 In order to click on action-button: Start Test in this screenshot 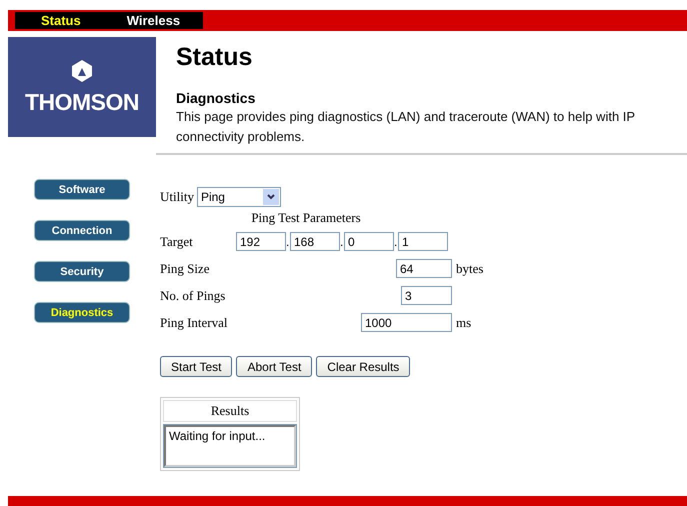, I will do `click(196, 366)`.